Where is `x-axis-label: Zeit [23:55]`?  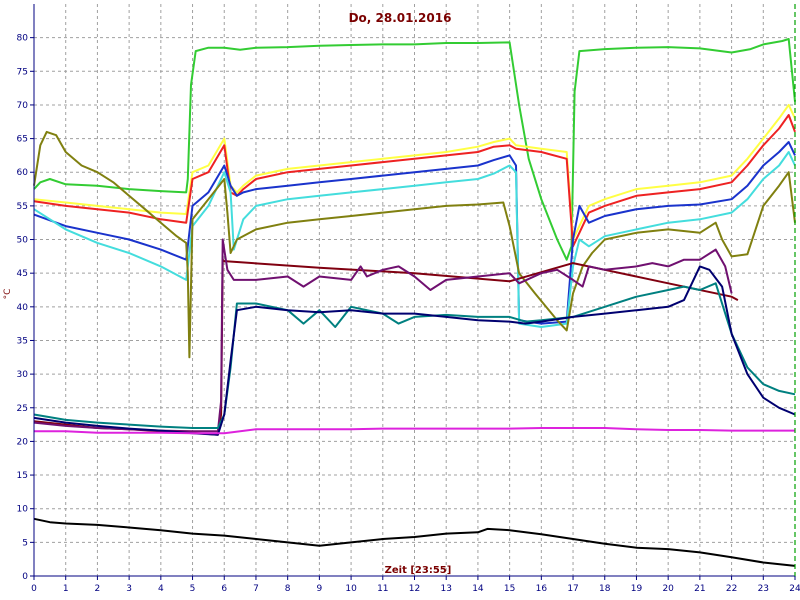 x-axis-label: Zeit [23:55] is located at coordinates (418, 570).